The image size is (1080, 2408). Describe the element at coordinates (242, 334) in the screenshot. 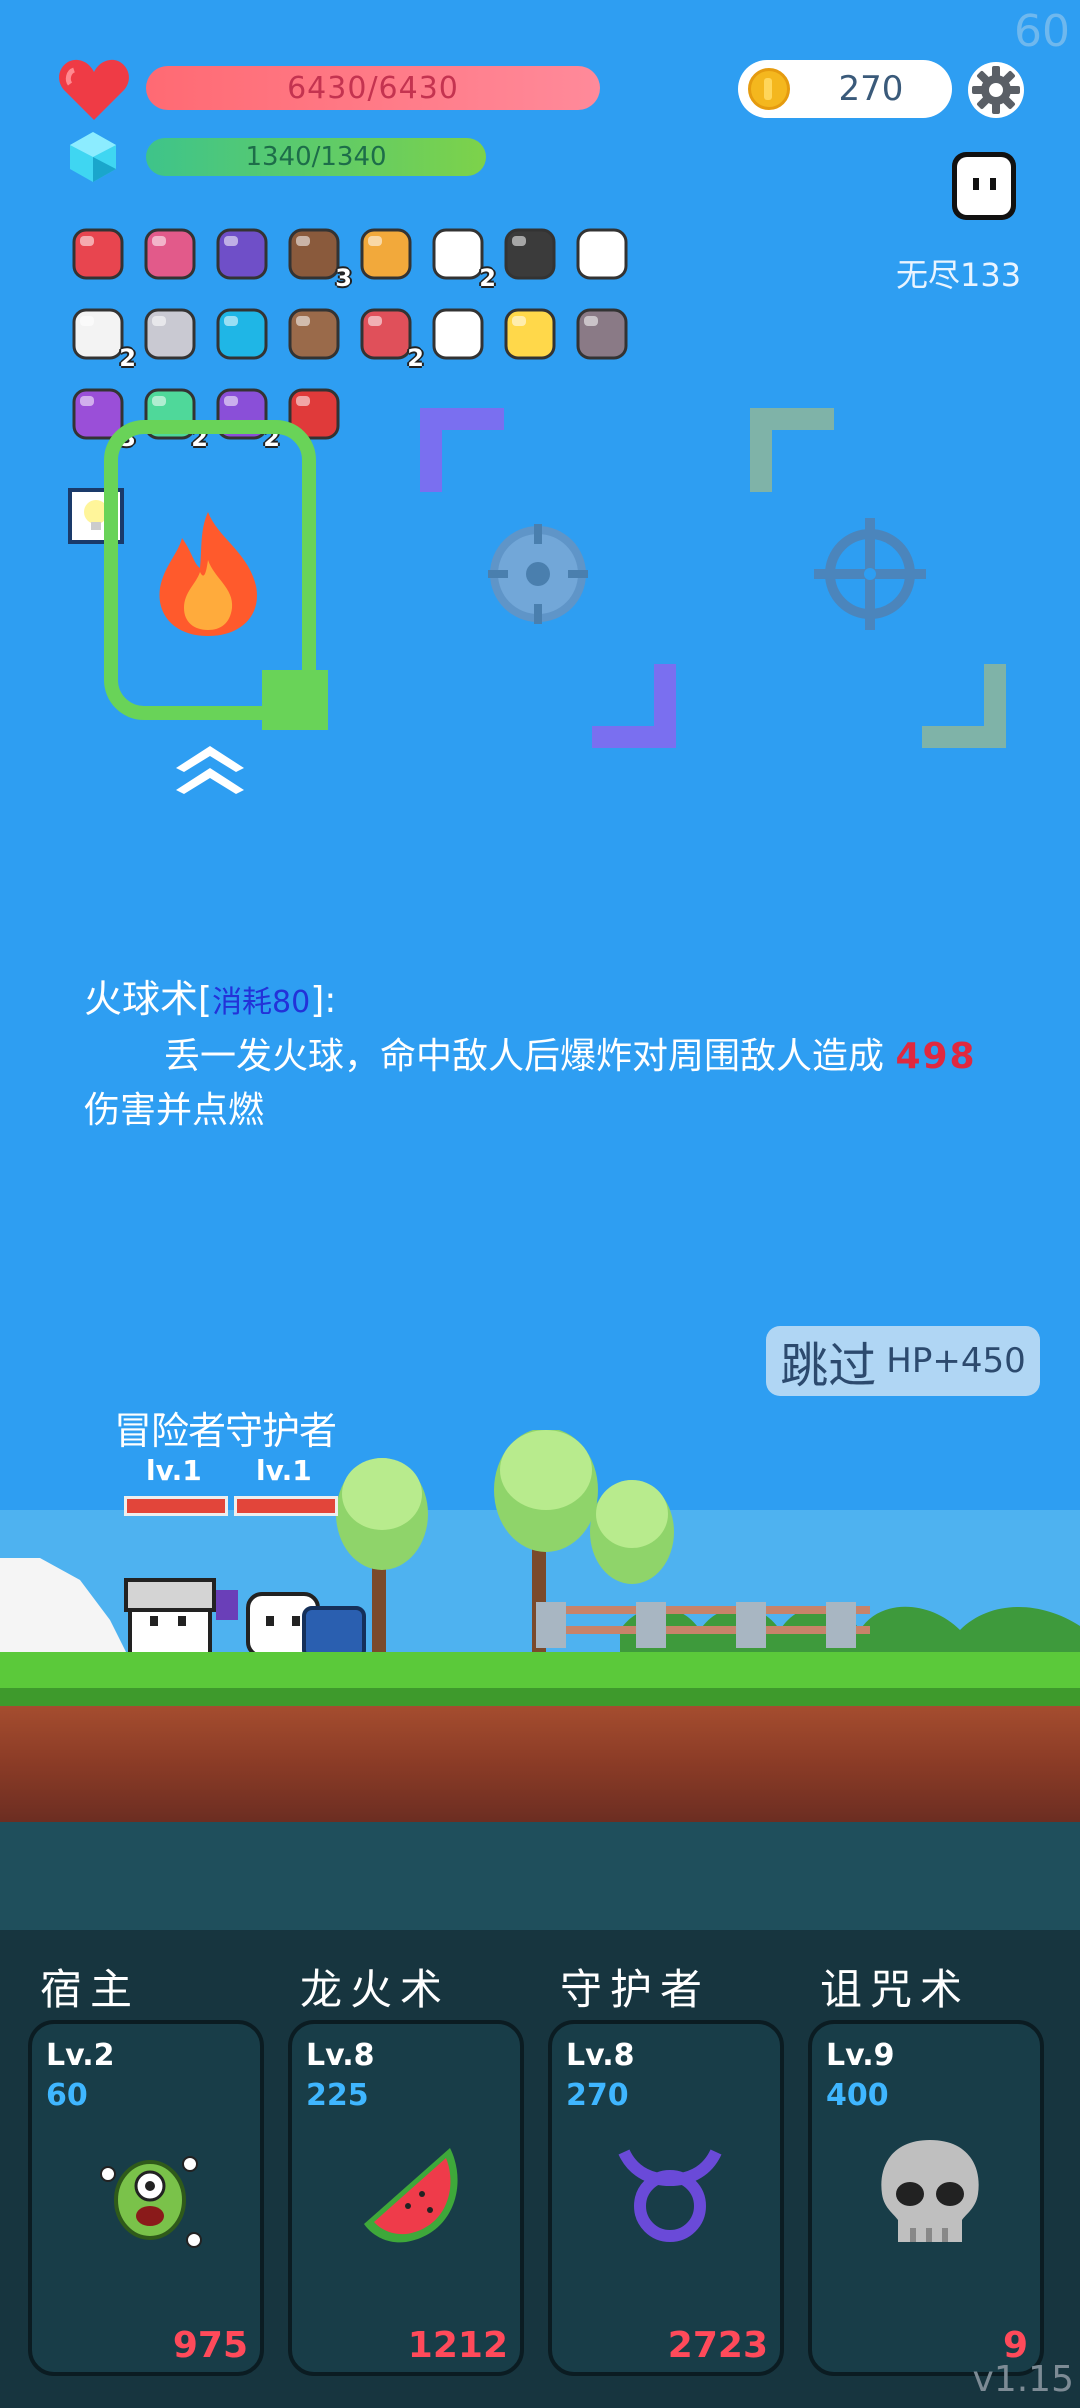

I see `blue-gem-icon` at that location.